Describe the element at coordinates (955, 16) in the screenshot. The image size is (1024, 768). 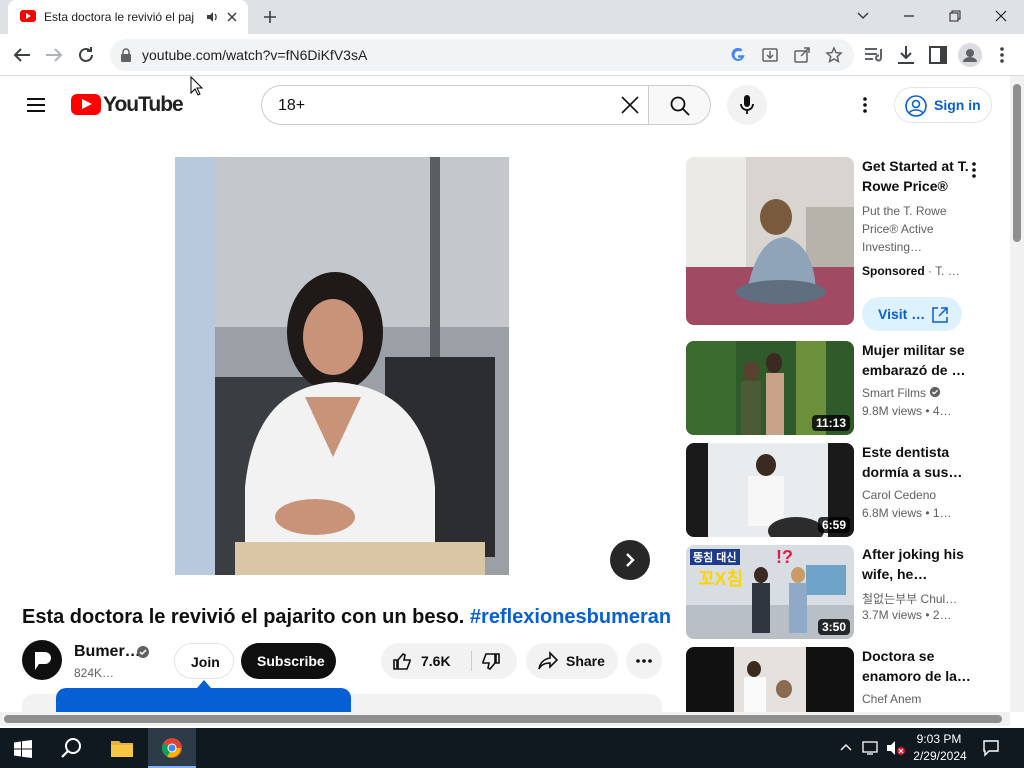
I see `restore-icon` at that location.